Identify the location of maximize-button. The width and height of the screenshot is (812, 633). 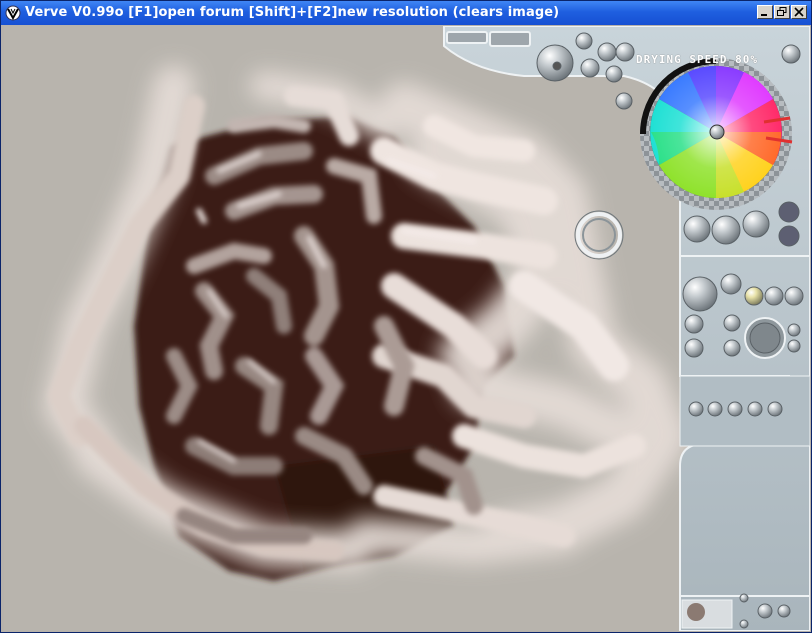
(782, 12).